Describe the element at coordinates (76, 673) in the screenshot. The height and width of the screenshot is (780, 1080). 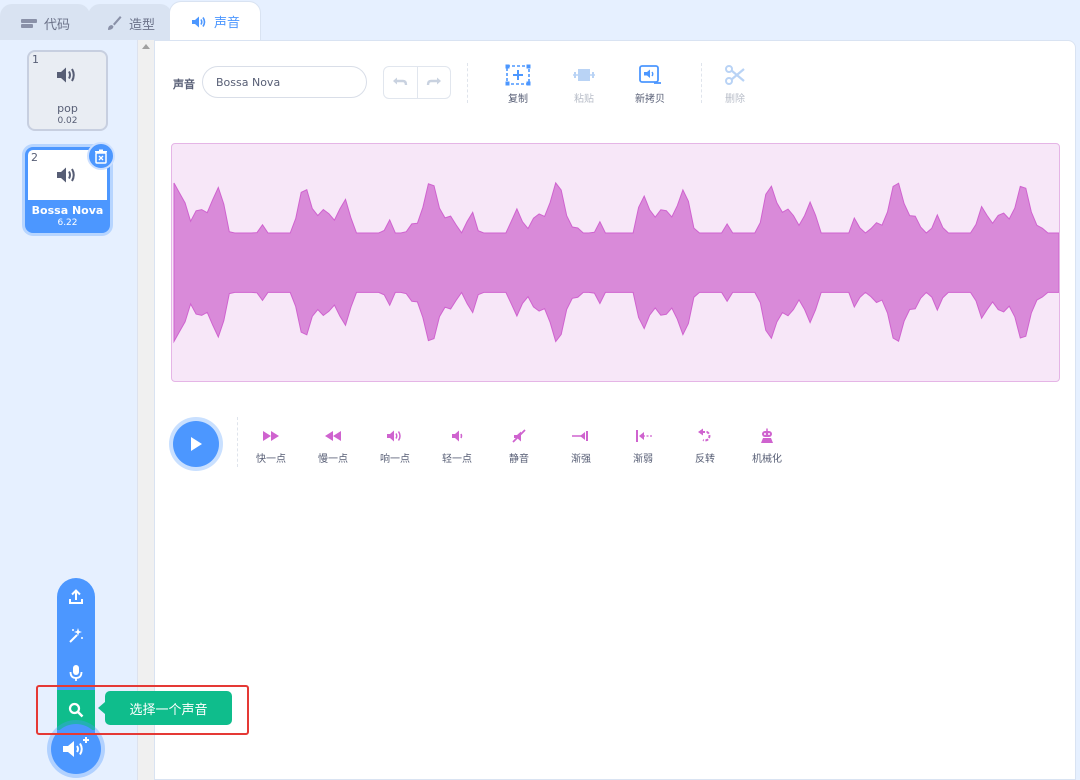
I see `microphone-icon` at that location.